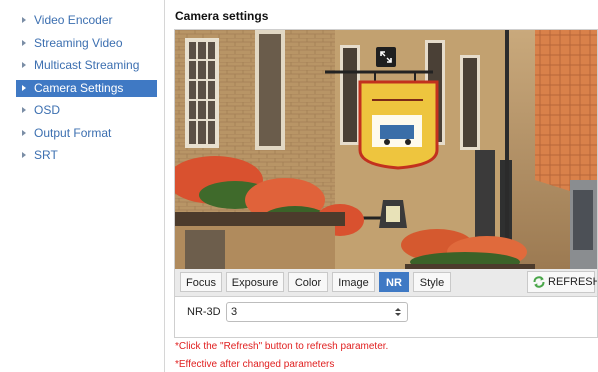 The height and width of the screenshot is (372, 598). I want to click on fullscreen-button, so click(386, 57).